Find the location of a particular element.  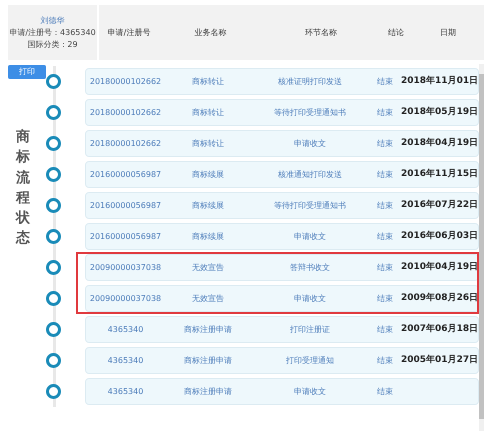

step-name: 核准证明打印发送 is located at coordinates (310, 81).